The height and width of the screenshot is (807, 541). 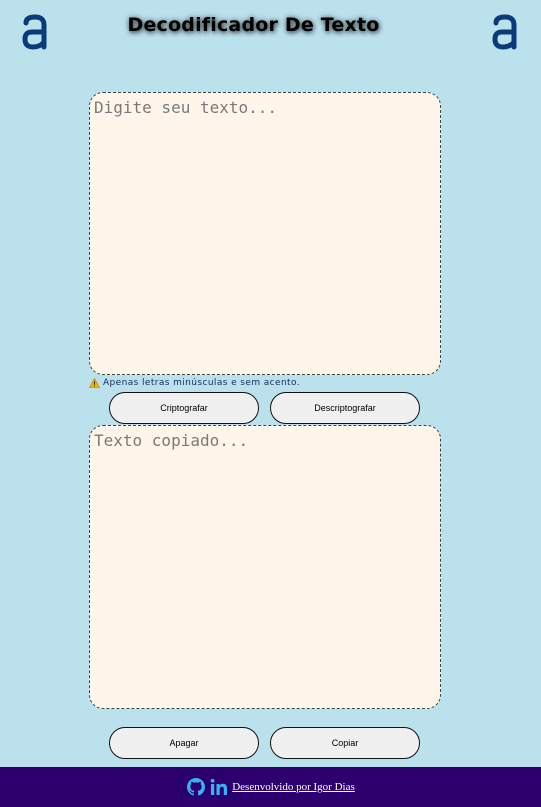 I want to click on page-title: Decodificador De Texto, so click(x=253, y=25).